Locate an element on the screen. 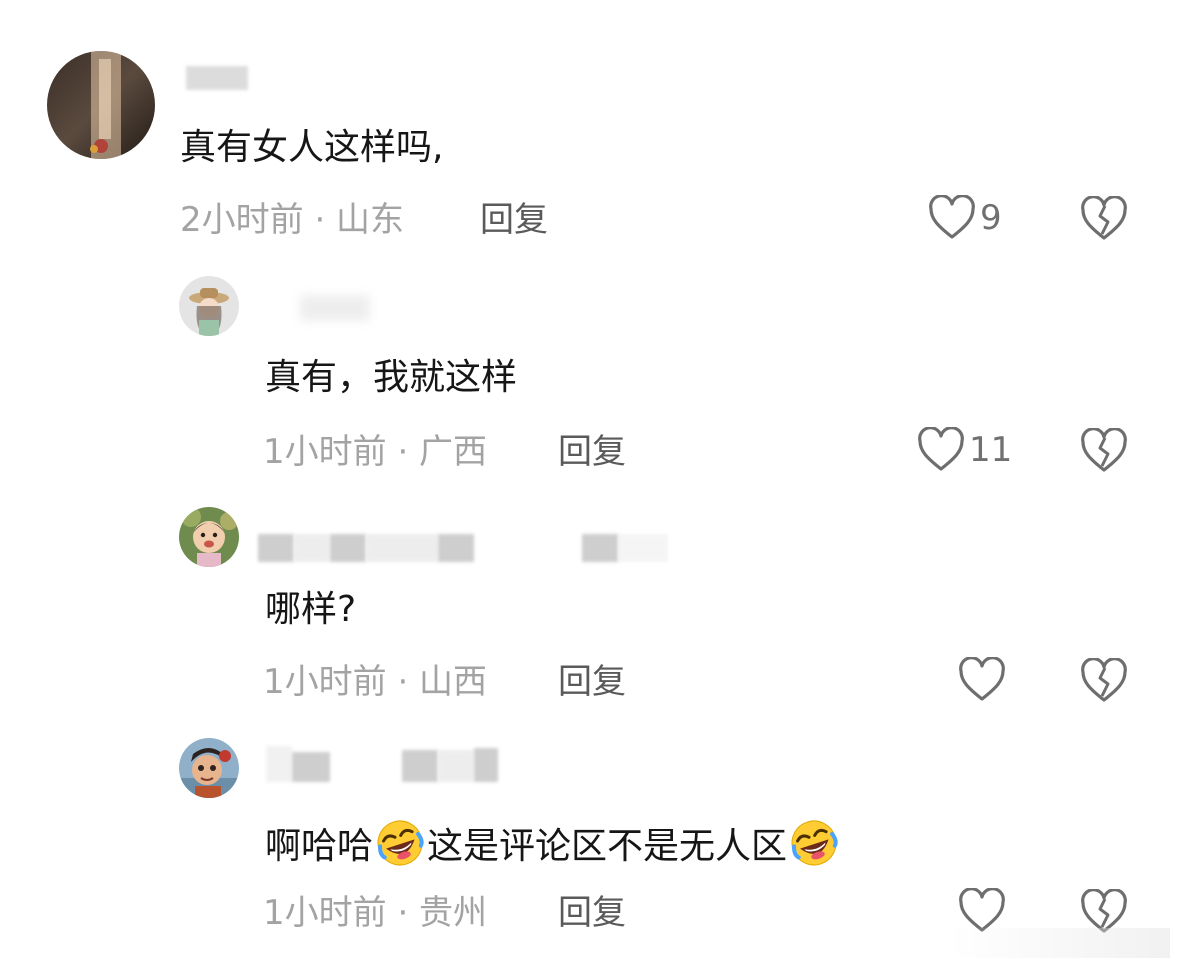  like-count: 9 is located at coordinates (991, 218).